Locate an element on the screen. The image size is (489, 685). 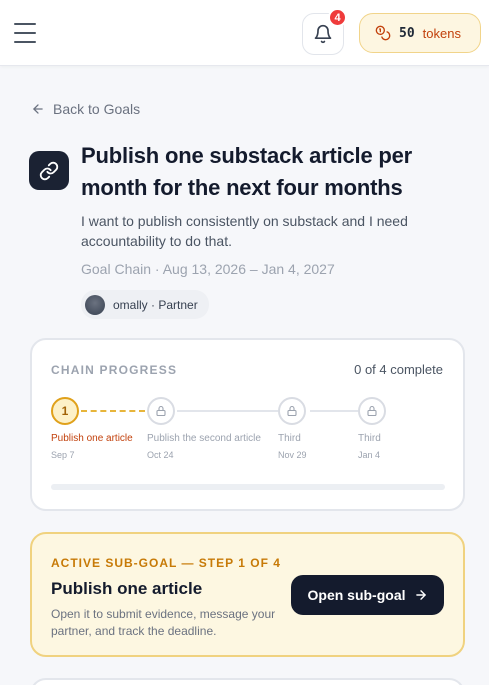
partner-chip: omally · Partner is located at coordinates (145, 304).